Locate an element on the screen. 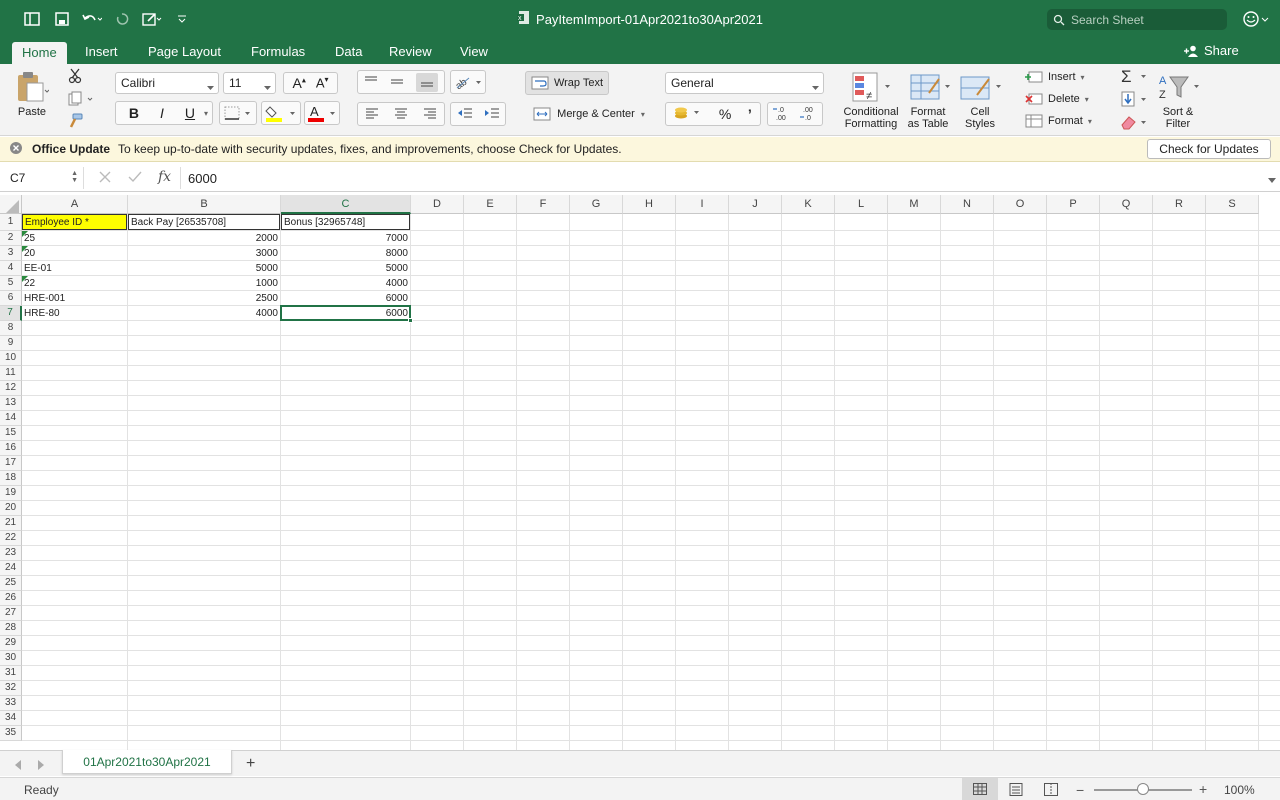 This screenshot has height=800, width=1280. table-cell: HRE-80 is located at coordinates (74, 313).